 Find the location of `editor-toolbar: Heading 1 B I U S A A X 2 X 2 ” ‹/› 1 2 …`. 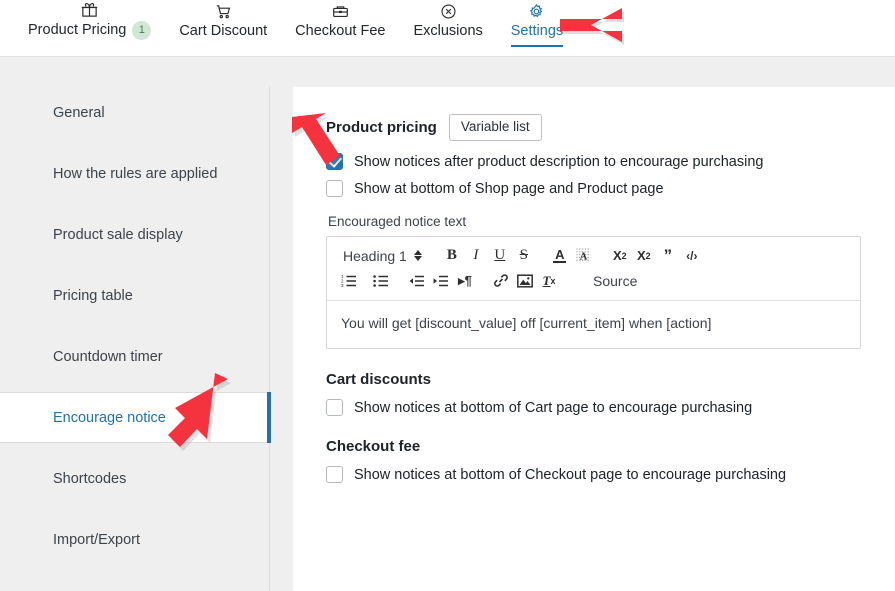

editor-toolbar: Heading 1 B I U S A A X 2 X 2 ” ‹/› 1 2 … is located at coordinates (593, 269).